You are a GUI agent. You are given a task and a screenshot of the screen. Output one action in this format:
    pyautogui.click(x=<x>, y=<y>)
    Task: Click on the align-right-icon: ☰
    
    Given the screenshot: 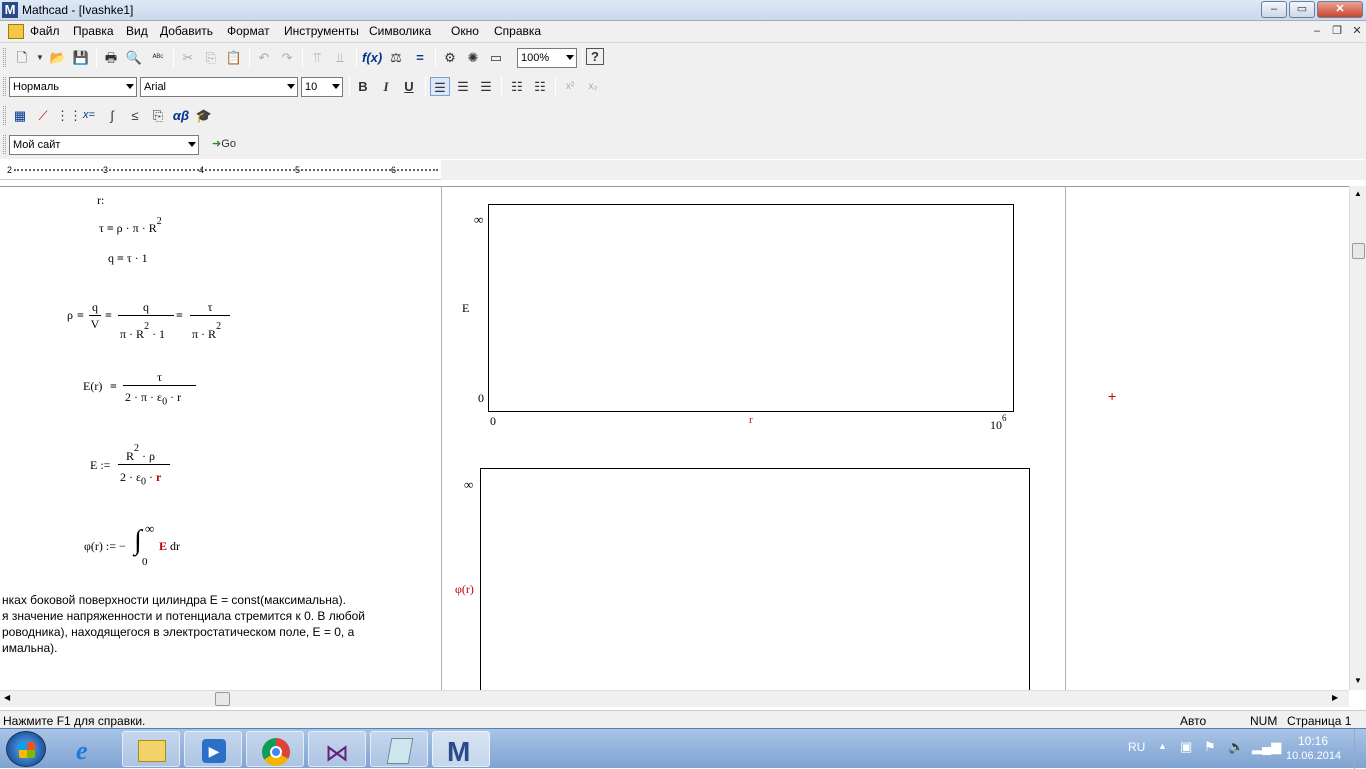 What is the action you would take?
    pyautogui.click(x=486, y=86)
    